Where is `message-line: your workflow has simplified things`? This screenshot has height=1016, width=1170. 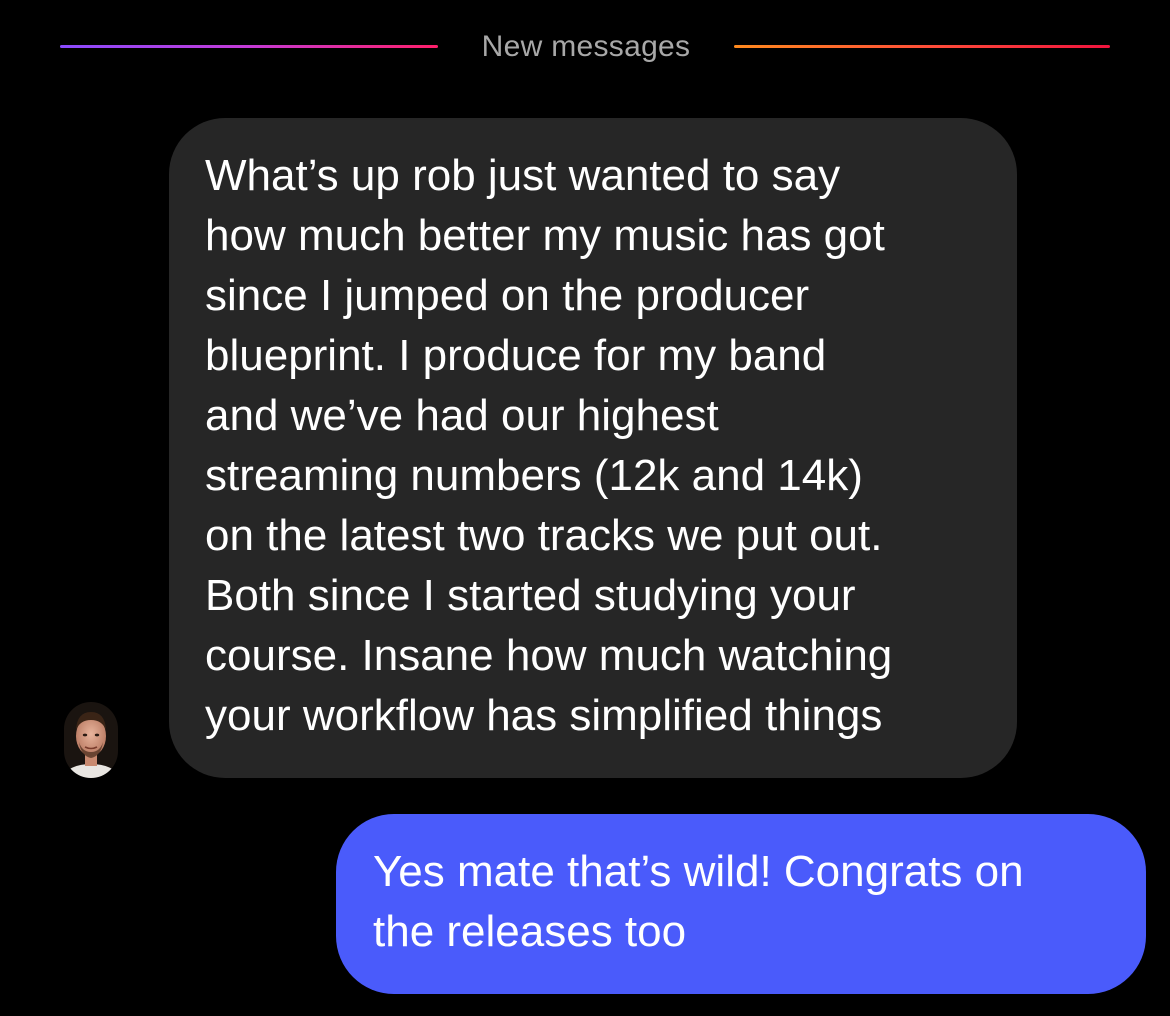 message-line: your workflow has simplified things is located at coordinates (544, 715).